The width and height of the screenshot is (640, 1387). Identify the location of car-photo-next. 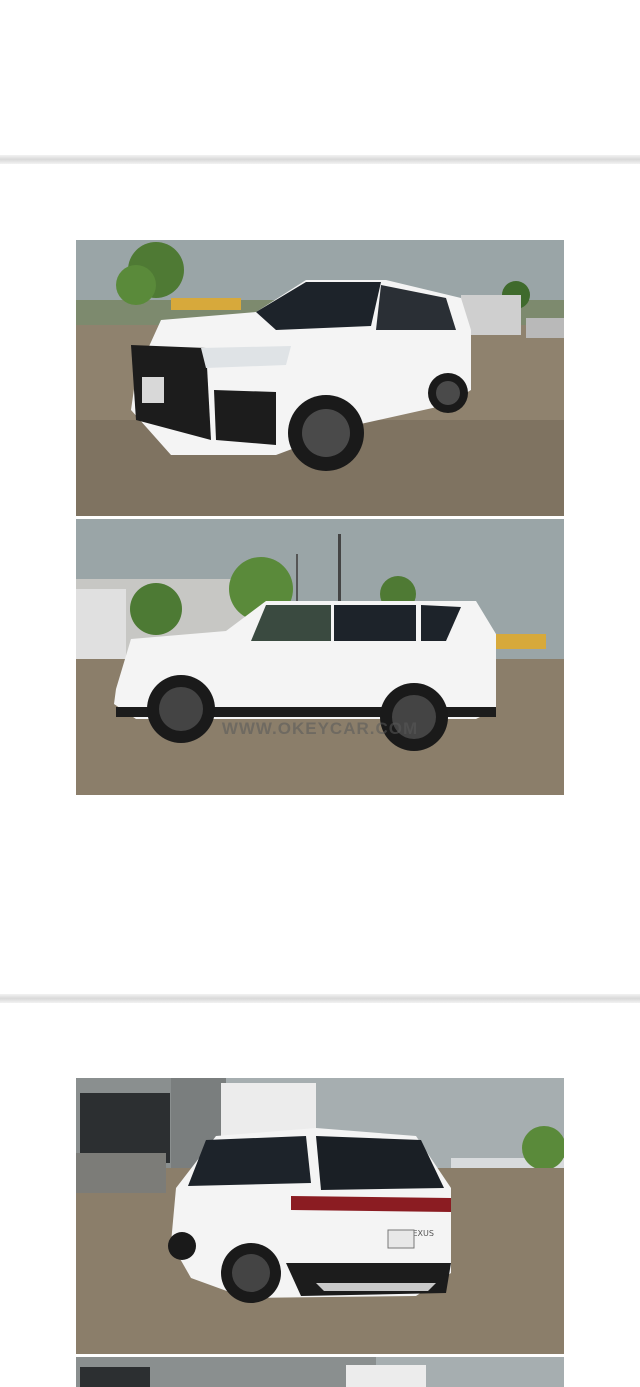
(320, 1372).